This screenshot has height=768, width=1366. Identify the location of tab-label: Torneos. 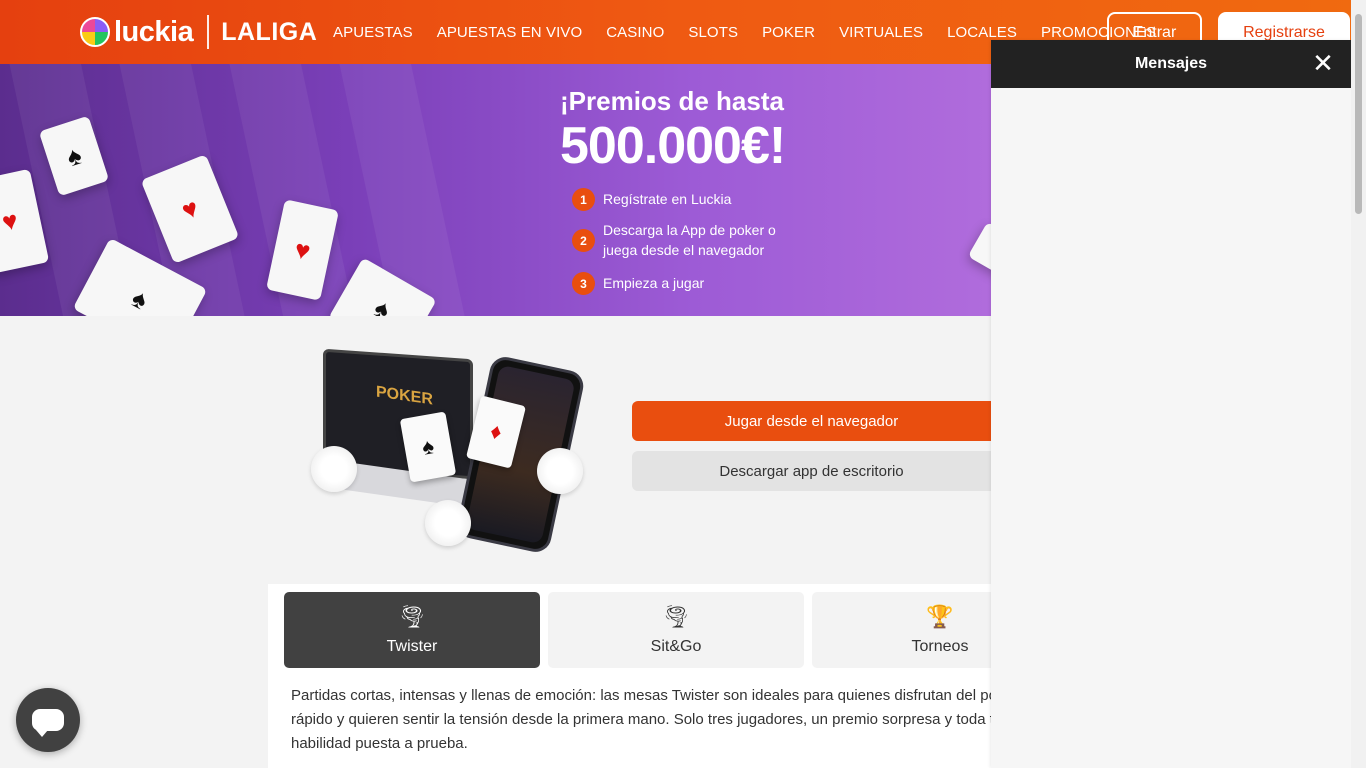
(940, 646).